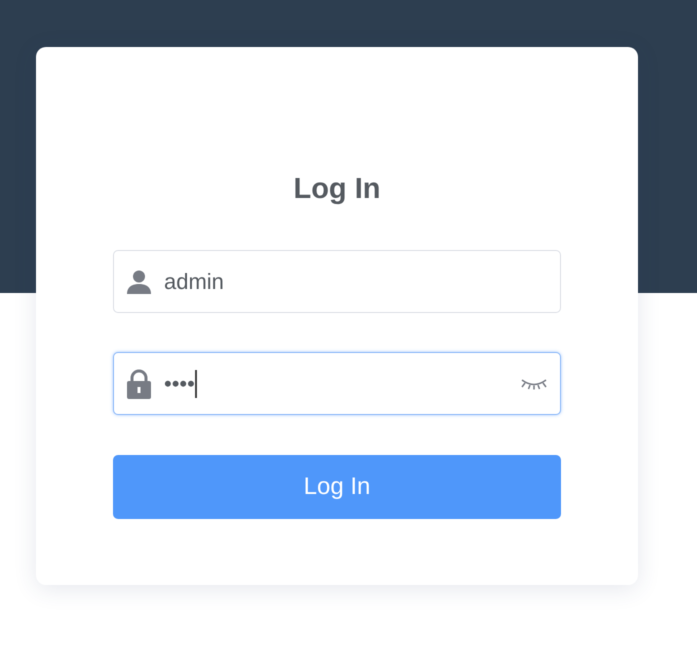 This screenshot has width=697, height=663. I want to click on lock-icon, so click(139, 383).